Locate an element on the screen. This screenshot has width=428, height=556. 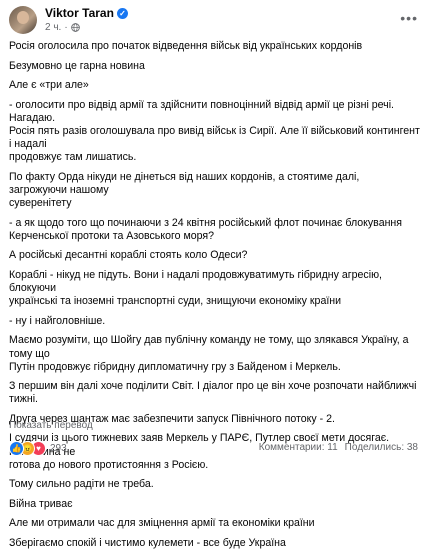
author-avatar is located at coordinates (23, 20).